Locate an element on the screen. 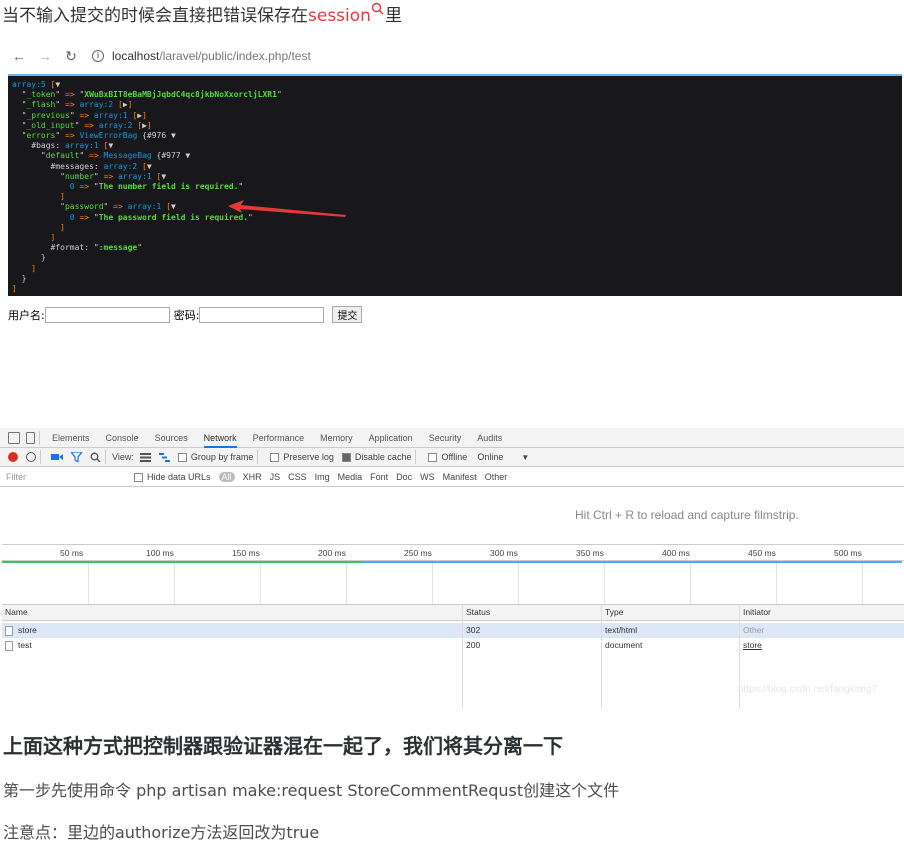 This screenshot has width=904, height=854. dump-token: number is located at coordinates (79, 176).